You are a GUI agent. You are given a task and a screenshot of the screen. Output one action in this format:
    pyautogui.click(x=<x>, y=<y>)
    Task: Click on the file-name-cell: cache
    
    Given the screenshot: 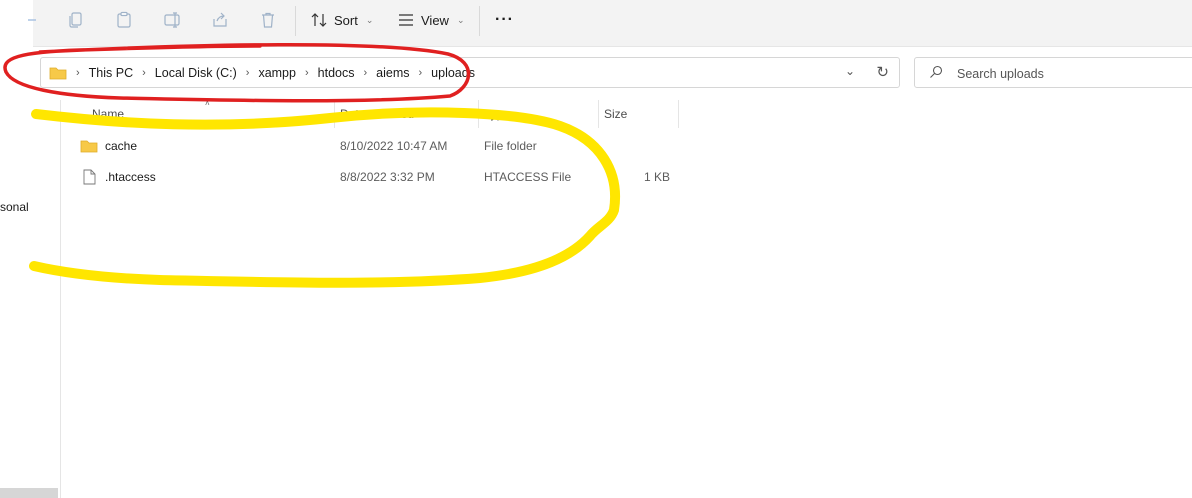 What is the action you would take?
    pyautogui.click(x=108, y=146)
    